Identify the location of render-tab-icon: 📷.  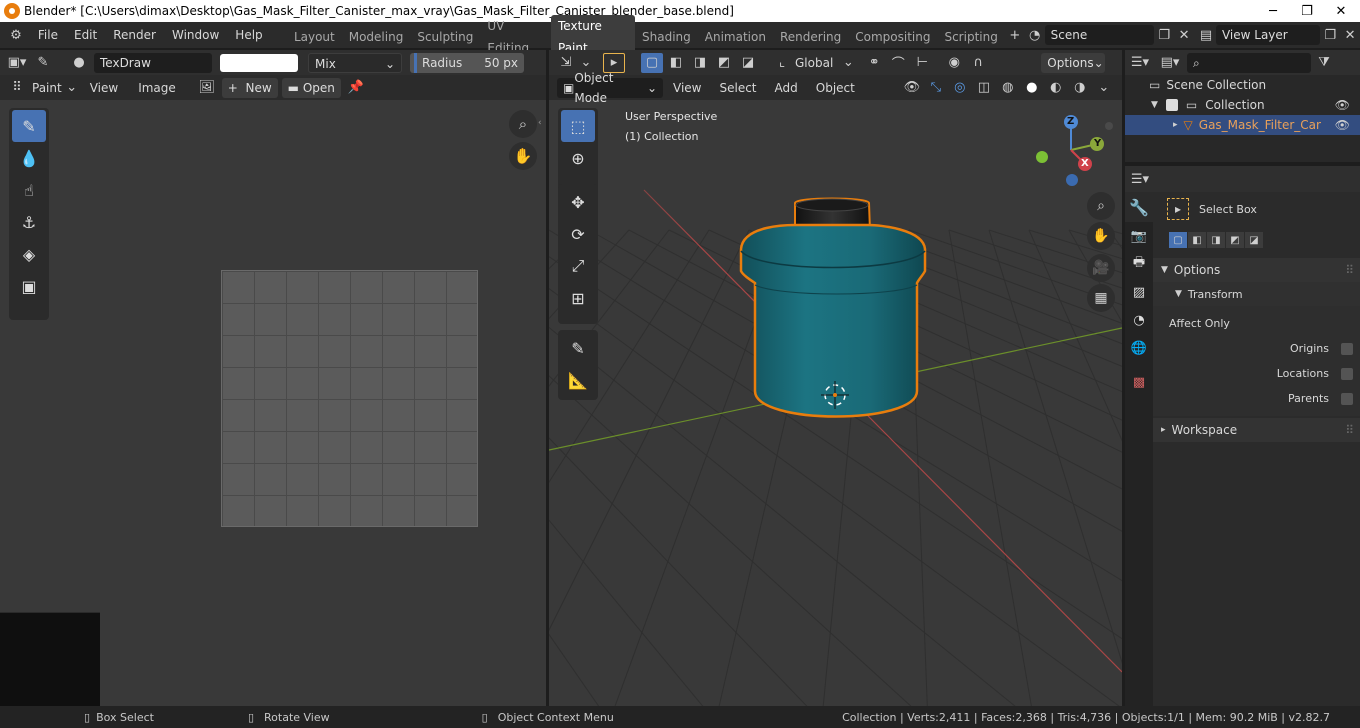
(1139, 236).